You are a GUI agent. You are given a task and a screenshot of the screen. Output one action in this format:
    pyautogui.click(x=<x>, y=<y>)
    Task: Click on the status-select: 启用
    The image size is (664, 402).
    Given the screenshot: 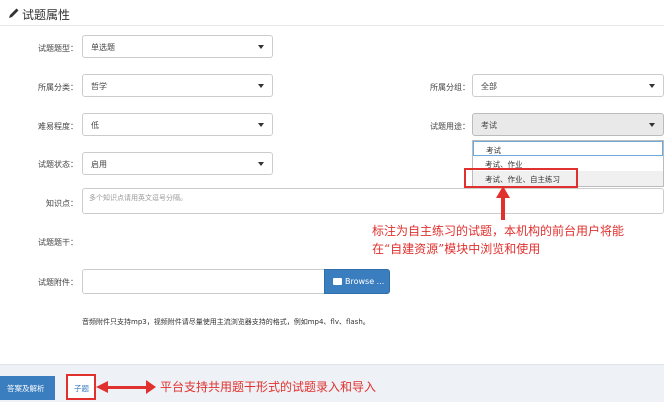 What is the action you would take?
    pyautogui.click(x=177, y=163)
    